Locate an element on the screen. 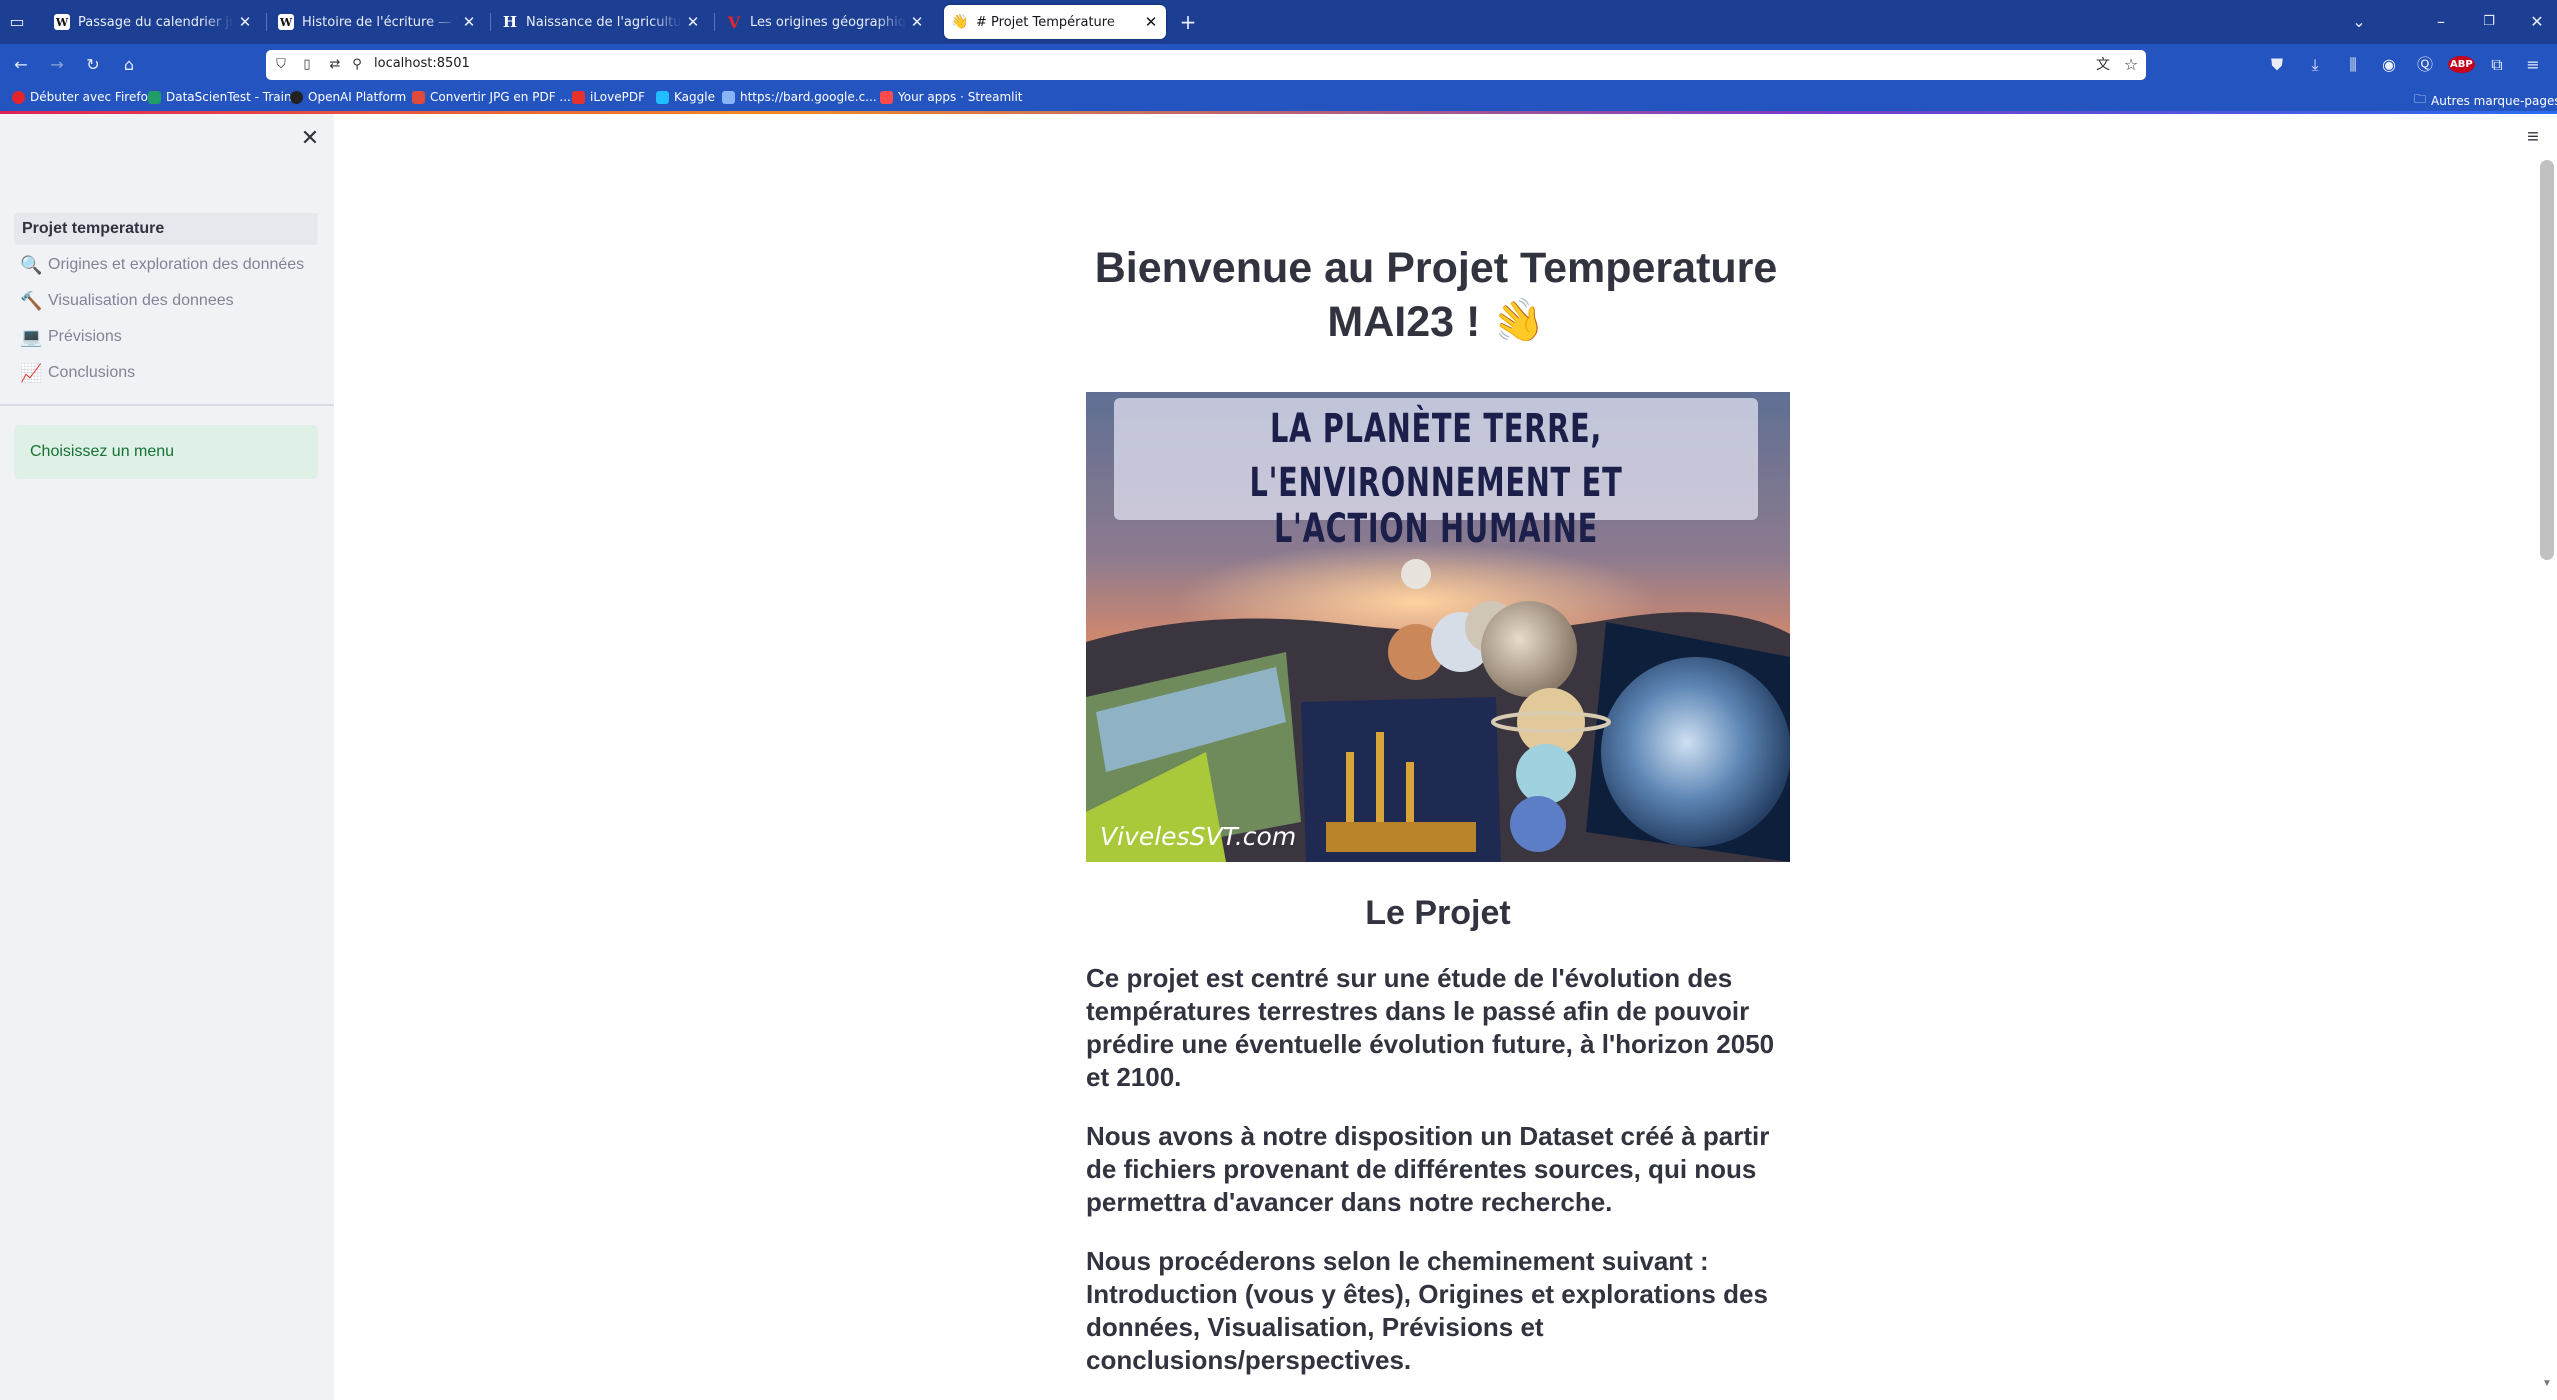  folder-icon: 🗀 is located at coordinates (2420, 99).